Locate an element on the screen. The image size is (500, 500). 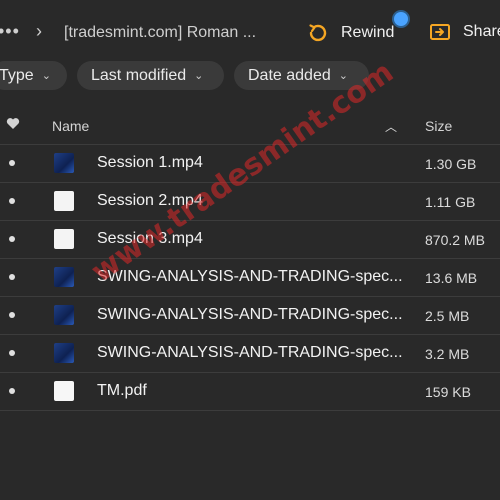
rewind-button: Rewind is located at coordinates (350, 33).